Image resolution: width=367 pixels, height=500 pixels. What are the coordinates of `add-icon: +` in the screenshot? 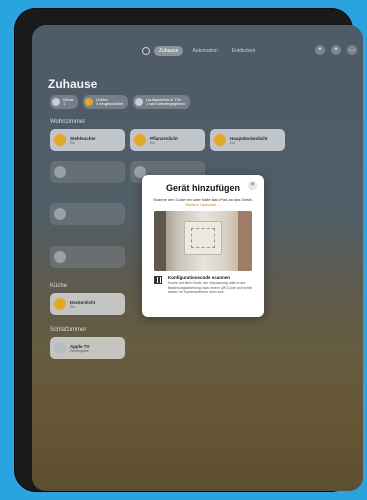 It's located at (336, 50).